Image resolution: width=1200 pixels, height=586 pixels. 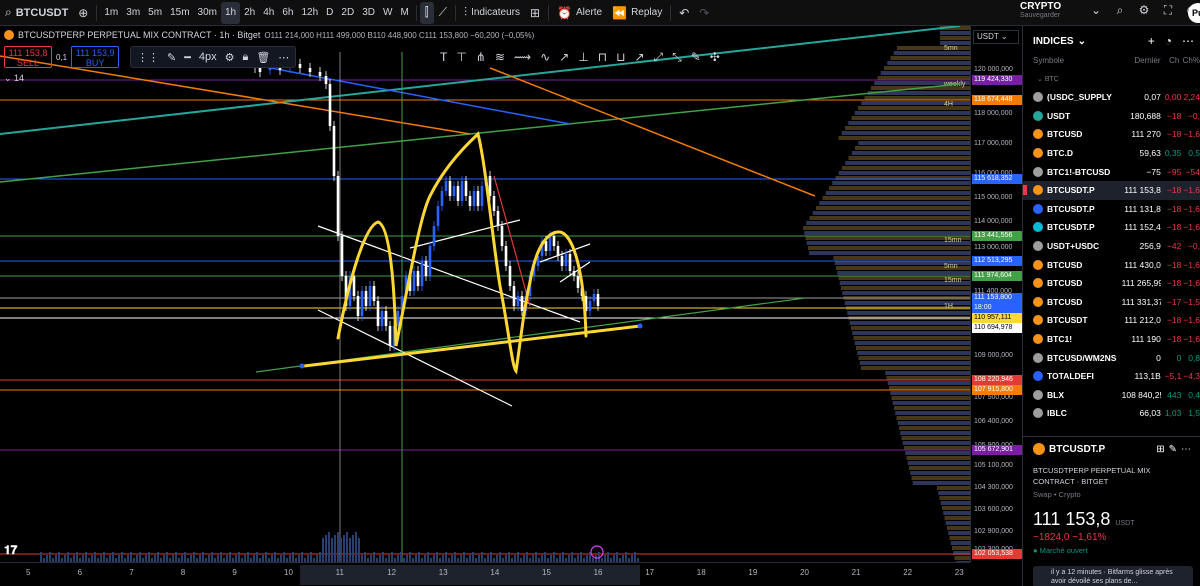 I want to click on trend-line-orange-right, so click(x=652, y=132).